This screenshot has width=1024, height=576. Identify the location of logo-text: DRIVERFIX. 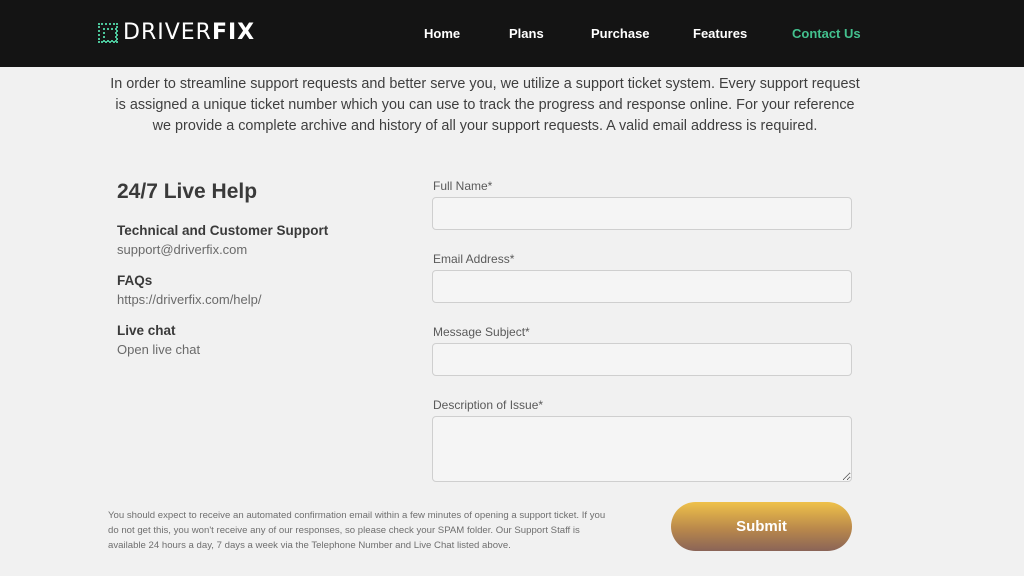
(189, 32).